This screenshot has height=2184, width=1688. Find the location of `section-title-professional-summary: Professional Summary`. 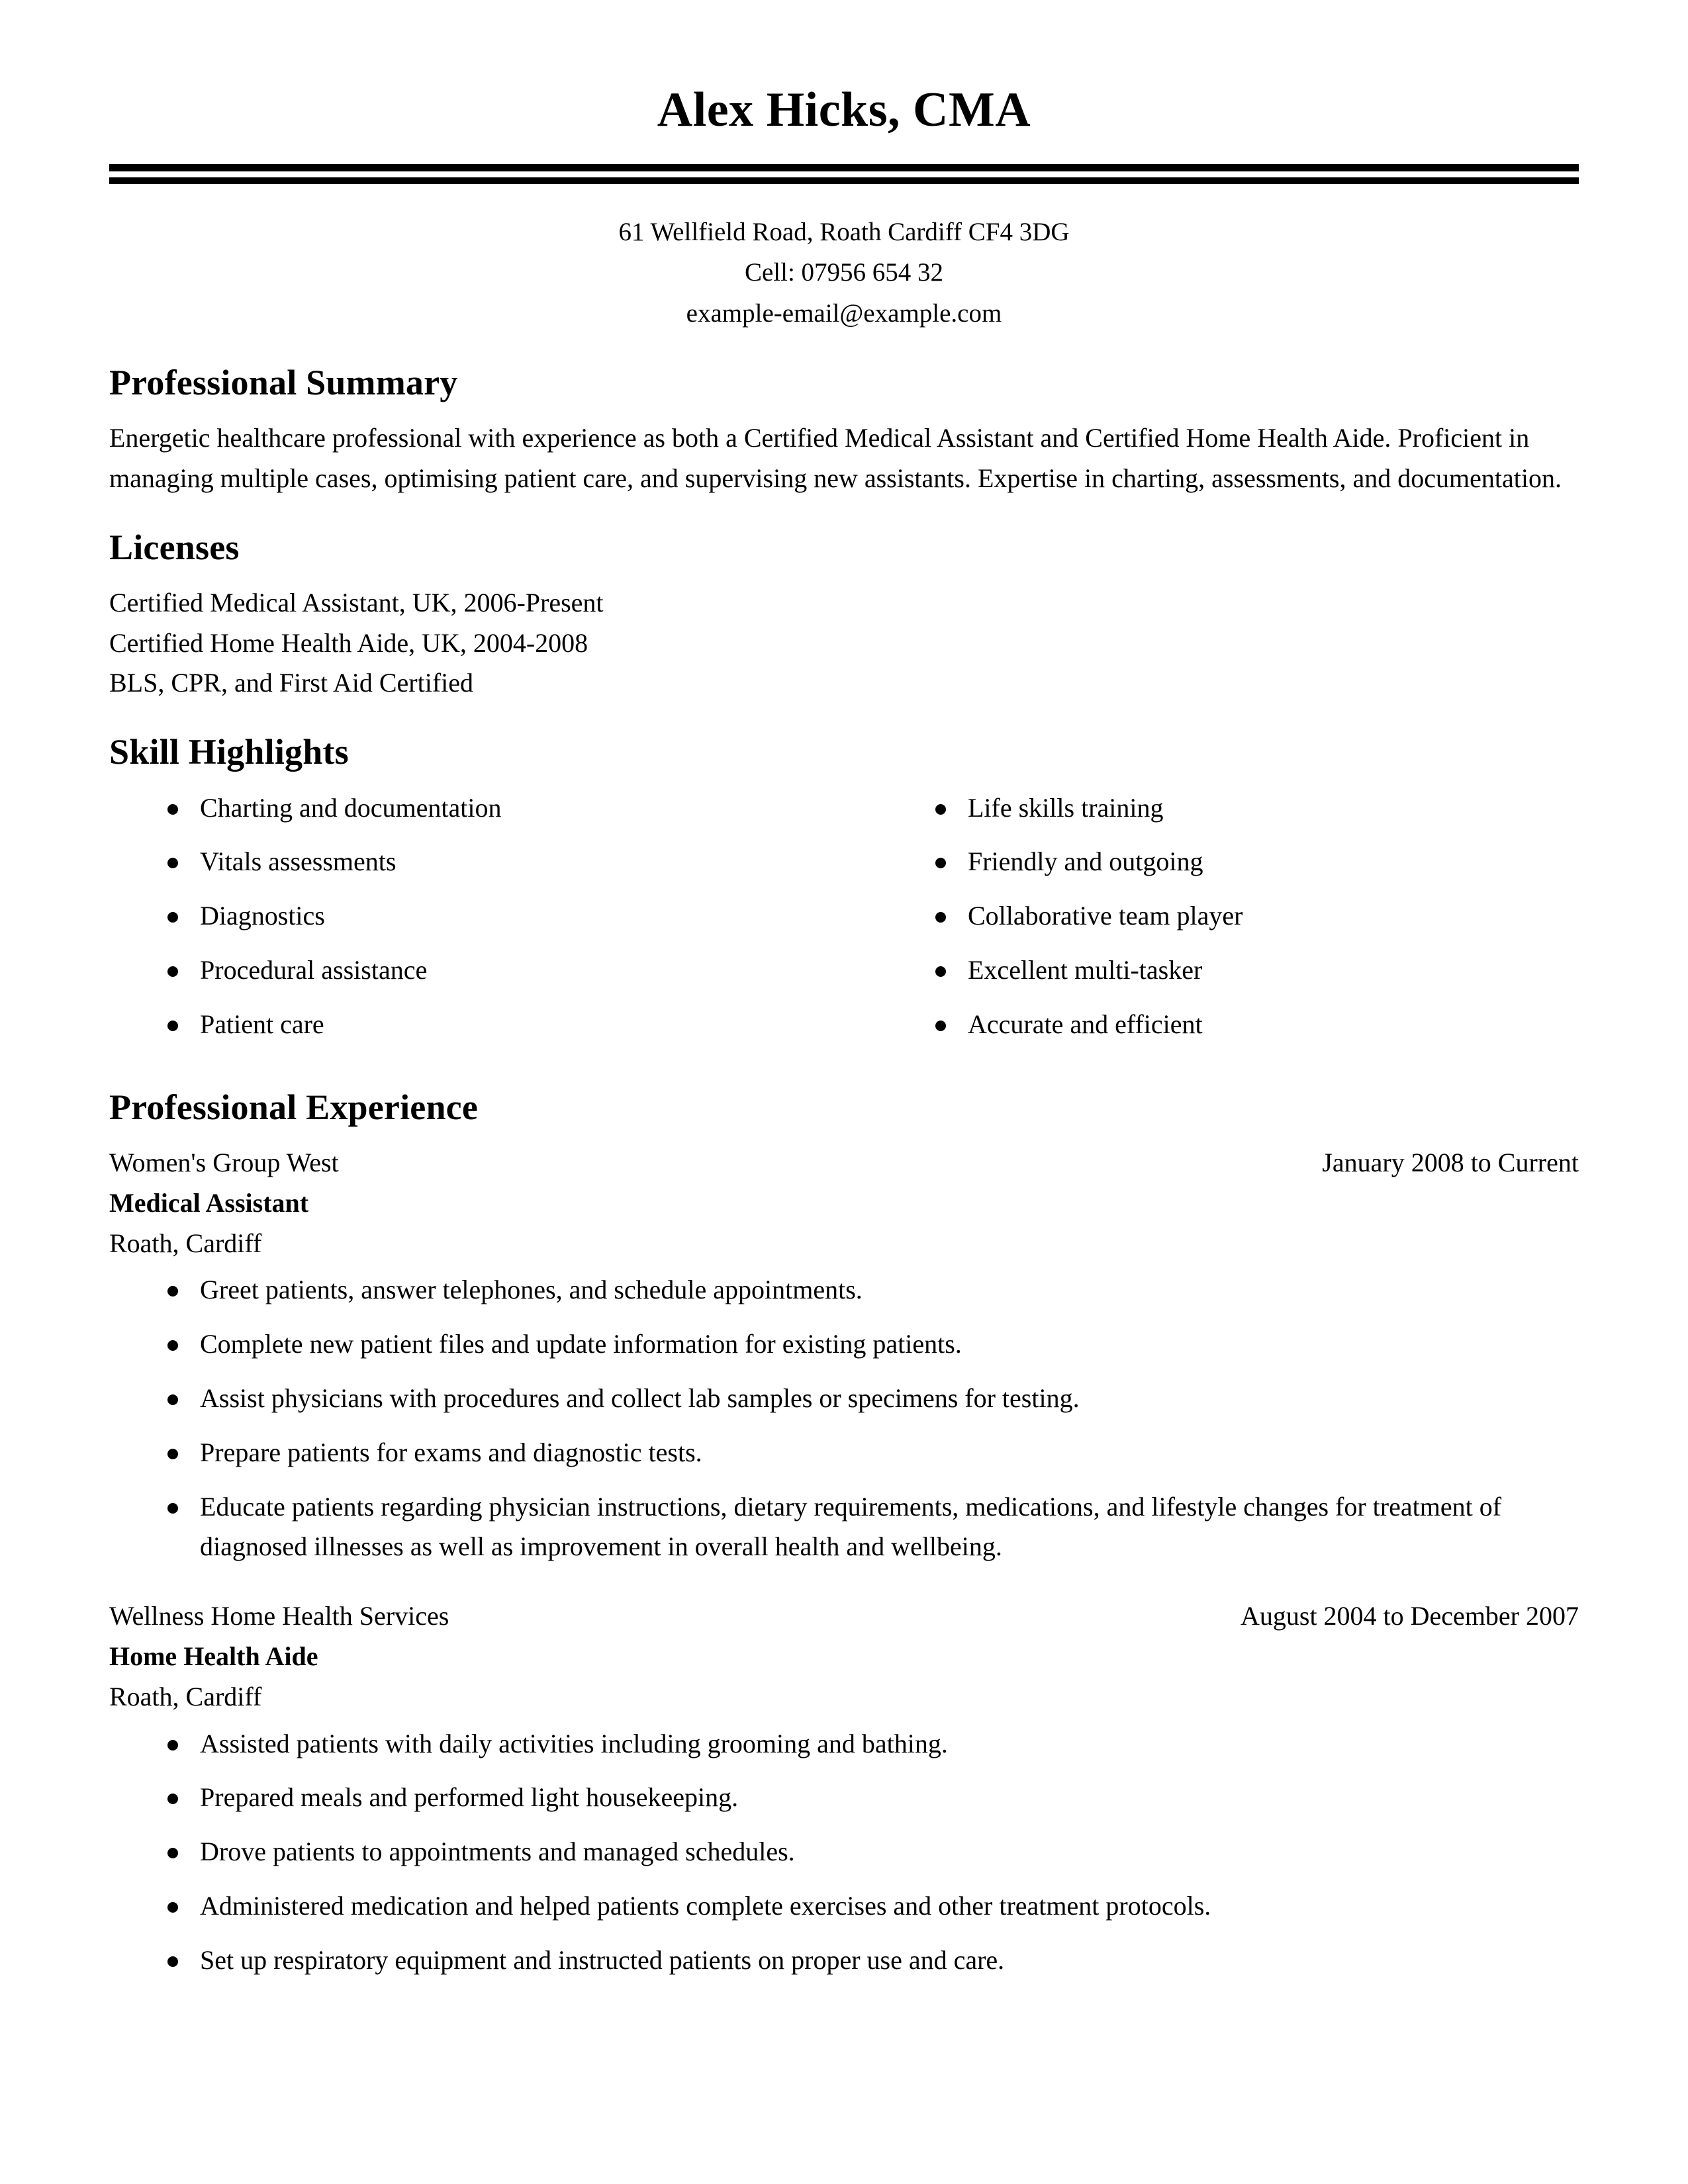

section-title-professional-summary: Professional Summary is located at coordinates (283, 382).